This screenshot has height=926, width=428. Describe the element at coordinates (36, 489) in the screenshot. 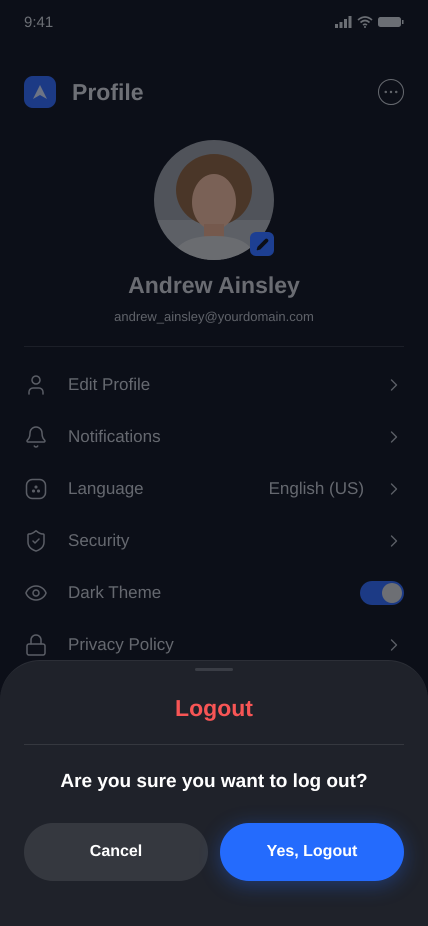

I see `language-icon` at that location.